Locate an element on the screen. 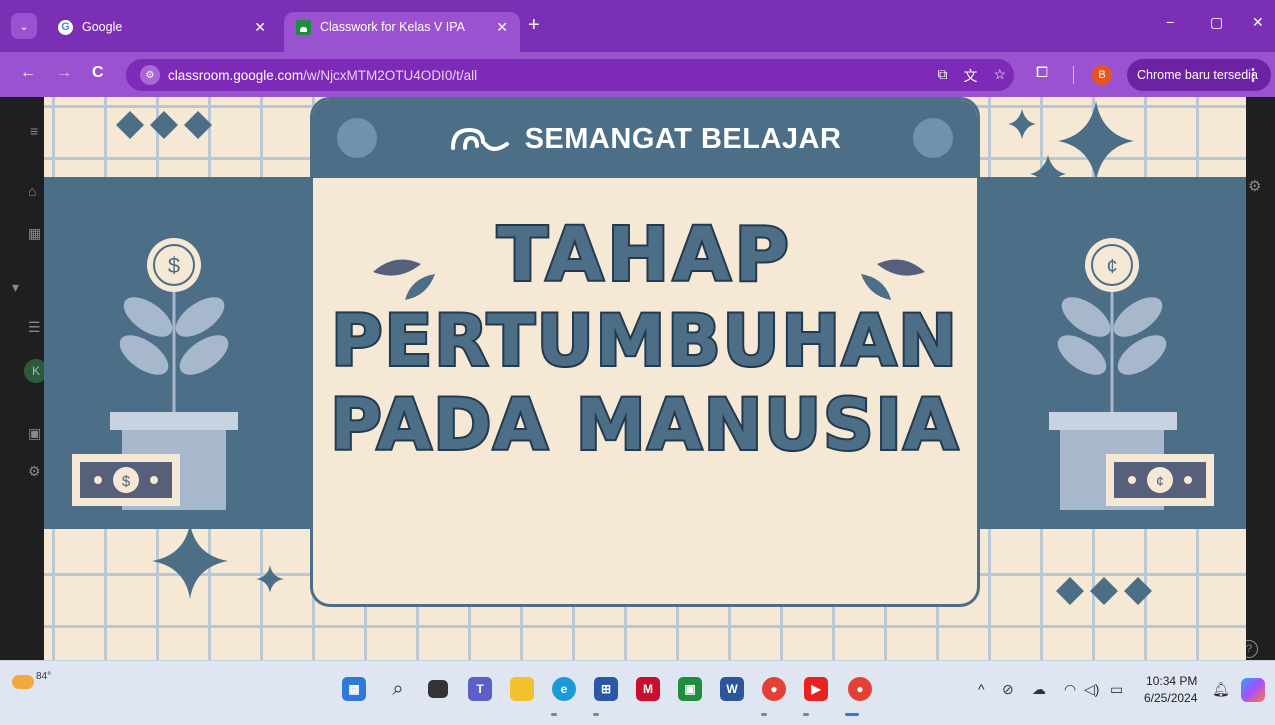 Image resolution: width=1275 pixels, height=725 pixels. tab-search-button: ⌄ is located at coordinates (24, 26).